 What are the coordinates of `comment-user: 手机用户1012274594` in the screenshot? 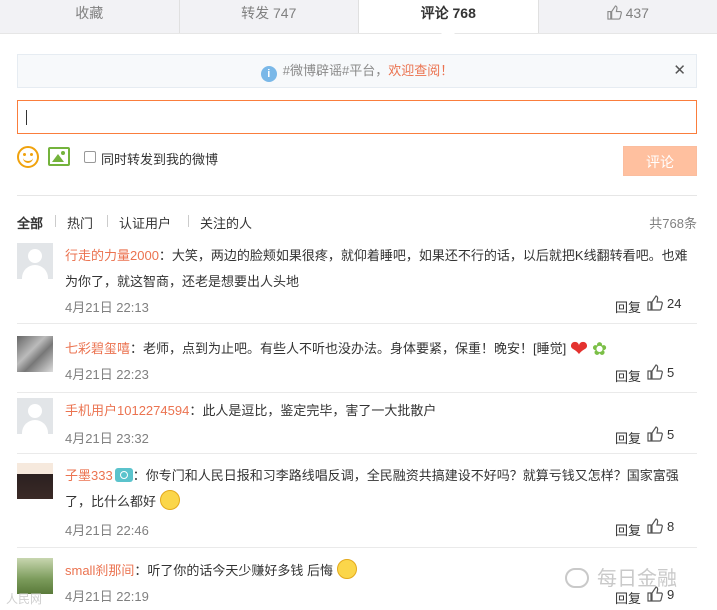 It's located at (127, 410).